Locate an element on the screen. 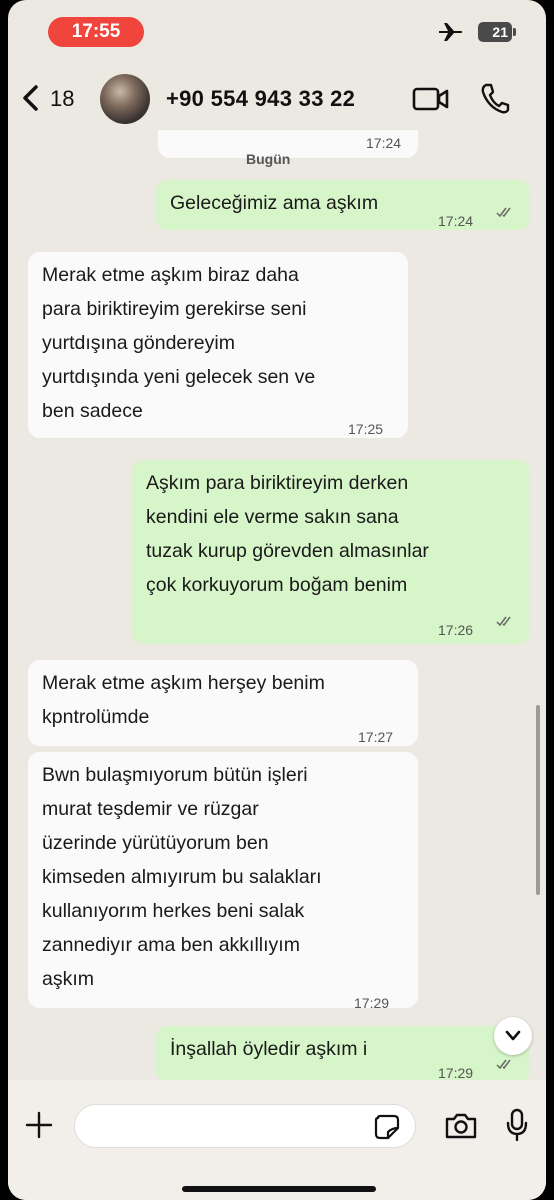  chat-header: 18 +90 554 943 33 22 is located at coordinates (277, 98).